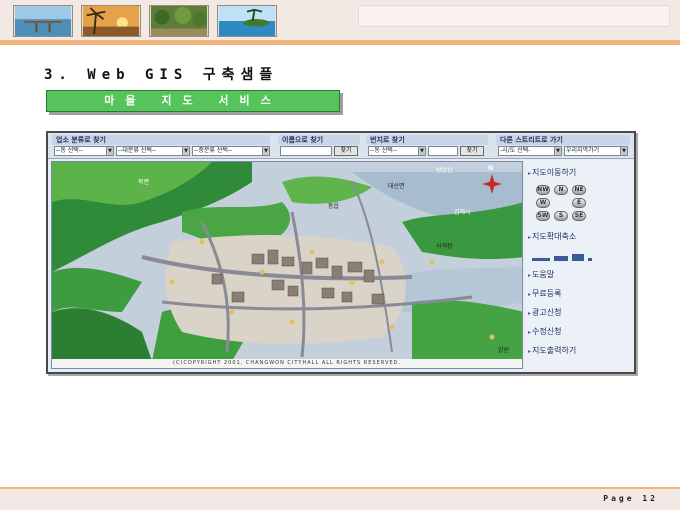 Image resolution: width=680 pixels, height=510 pixels. I want to click on move-map-link: 지도이동하기, so click(552, 172).